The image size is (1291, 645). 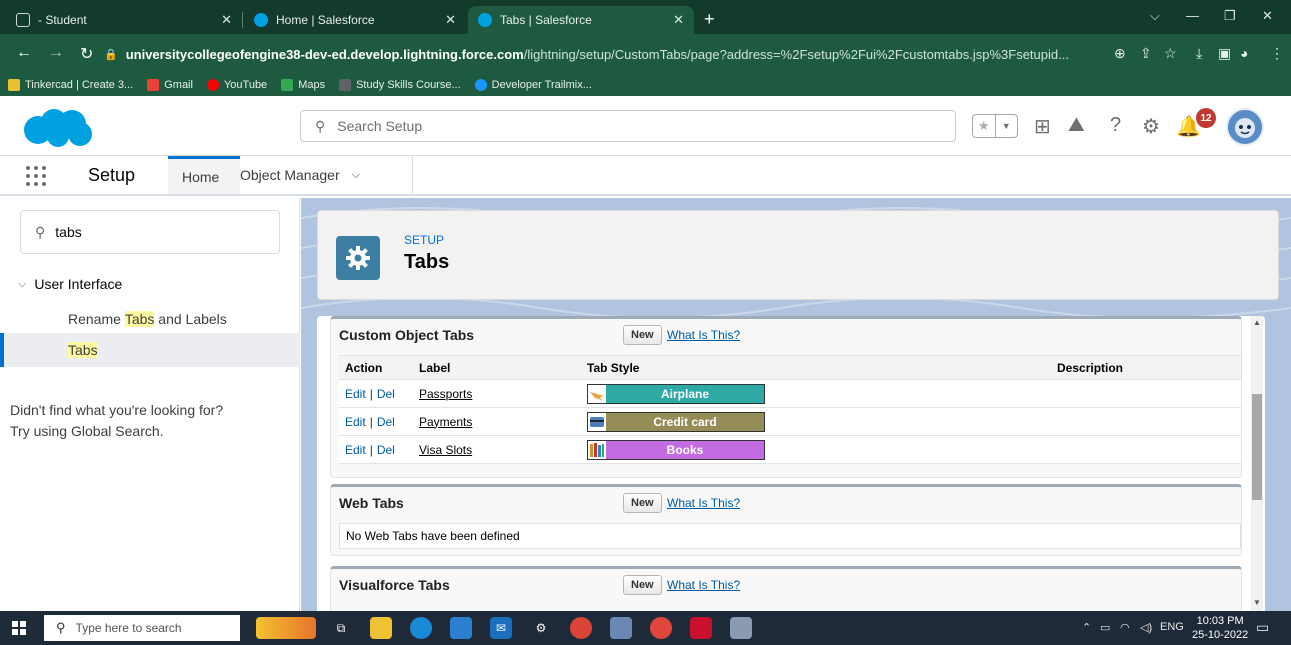 I want to click on bookmark-star-icon: ☆, so click(x=1170, y=53).